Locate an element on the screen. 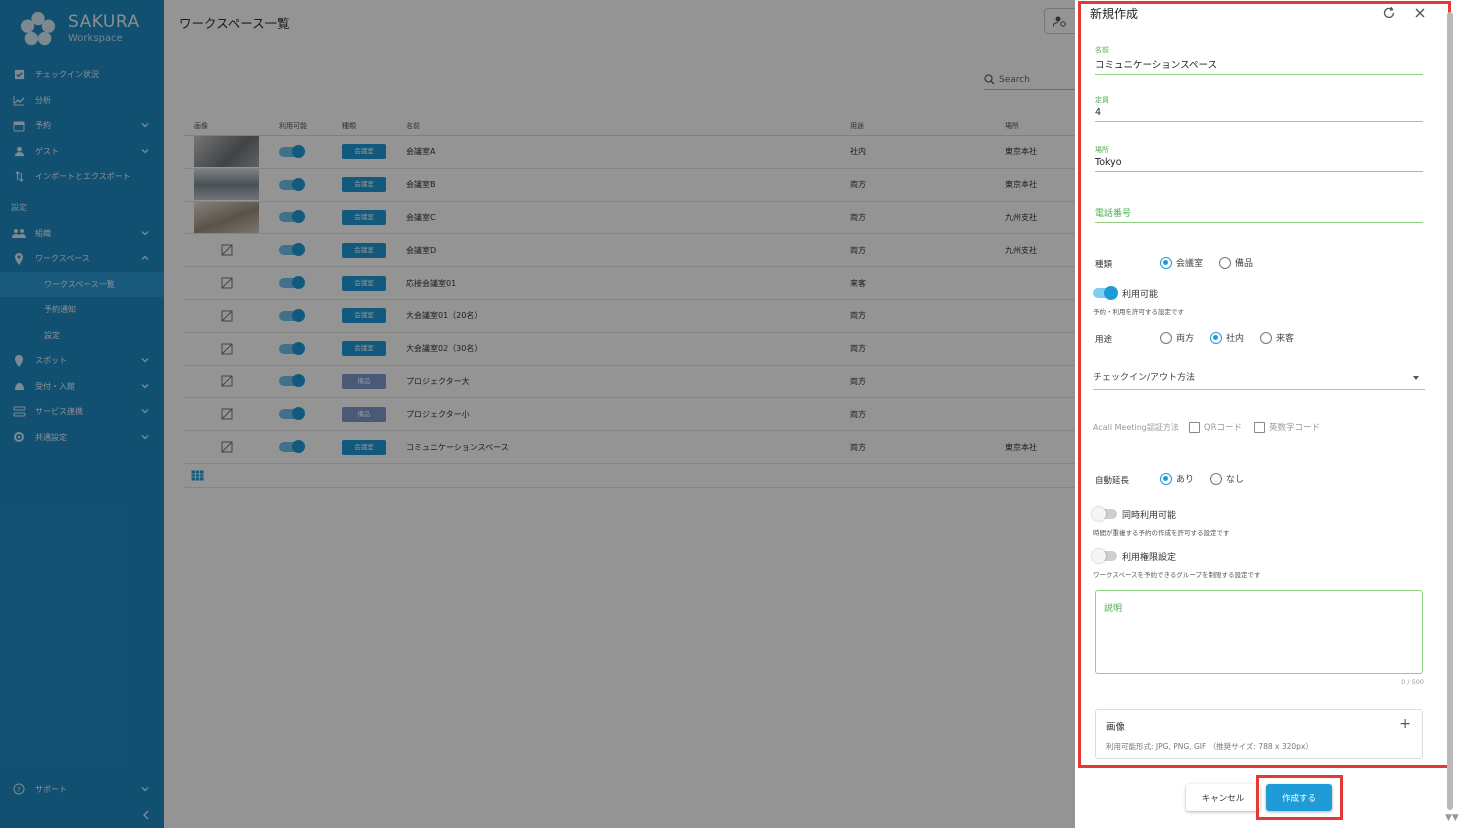 The image size is (1473, 828). capacity-value: 4 is located at coordinates (1098, 112).